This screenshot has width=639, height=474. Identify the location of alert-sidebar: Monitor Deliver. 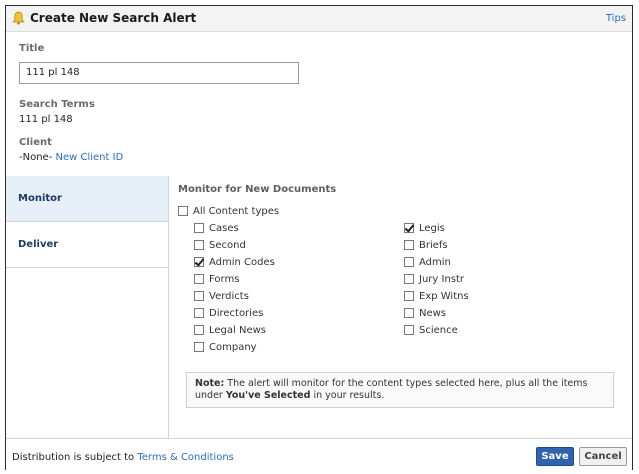
(87, 307).